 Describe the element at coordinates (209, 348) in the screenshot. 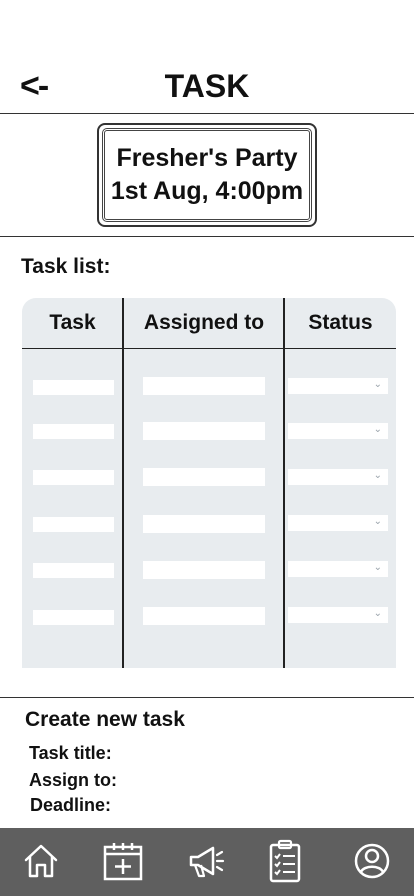

I see `header-row-divider` at that location.